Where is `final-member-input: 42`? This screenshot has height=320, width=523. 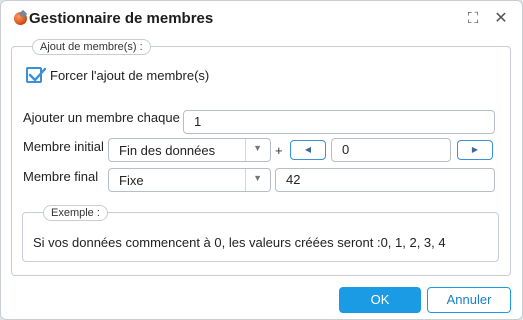 final-member-input: 42 is located at coordinates (385, 180).